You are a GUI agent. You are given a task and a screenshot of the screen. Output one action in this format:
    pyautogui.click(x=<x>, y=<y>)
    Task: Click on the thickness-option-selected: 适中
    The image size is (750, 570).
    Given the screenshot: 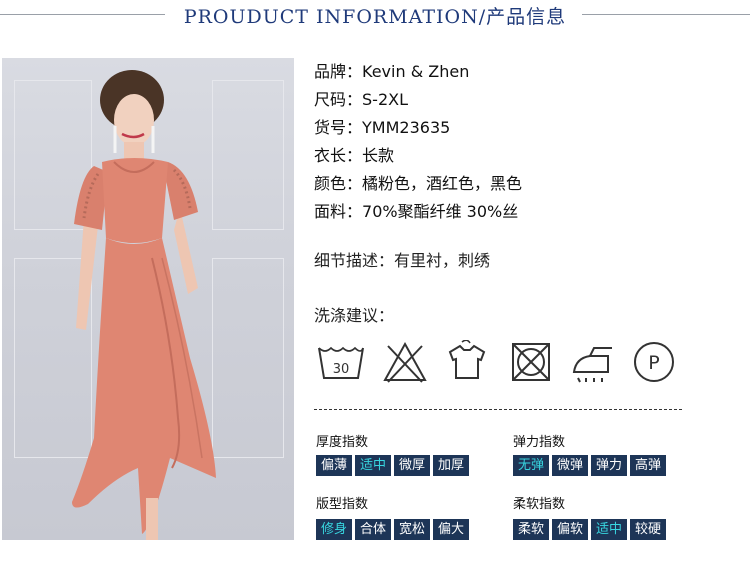 What is the action you would take?
    pyautogui.click(x=373, y=465)
    